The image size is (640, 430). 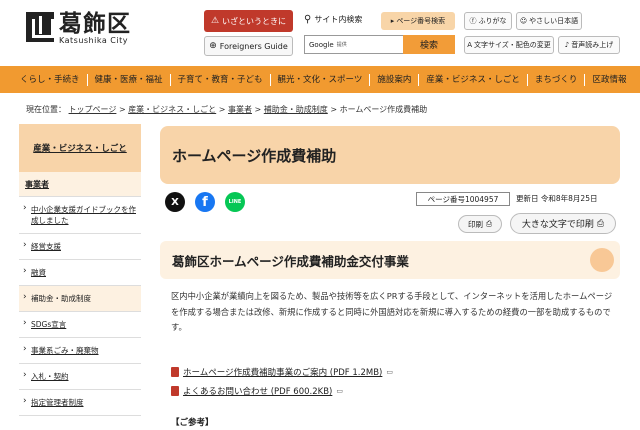 What do you see at coordinates (469, 45) in the screenshot?
I see `font-size-icon: A` at bounding box center [469, 45].